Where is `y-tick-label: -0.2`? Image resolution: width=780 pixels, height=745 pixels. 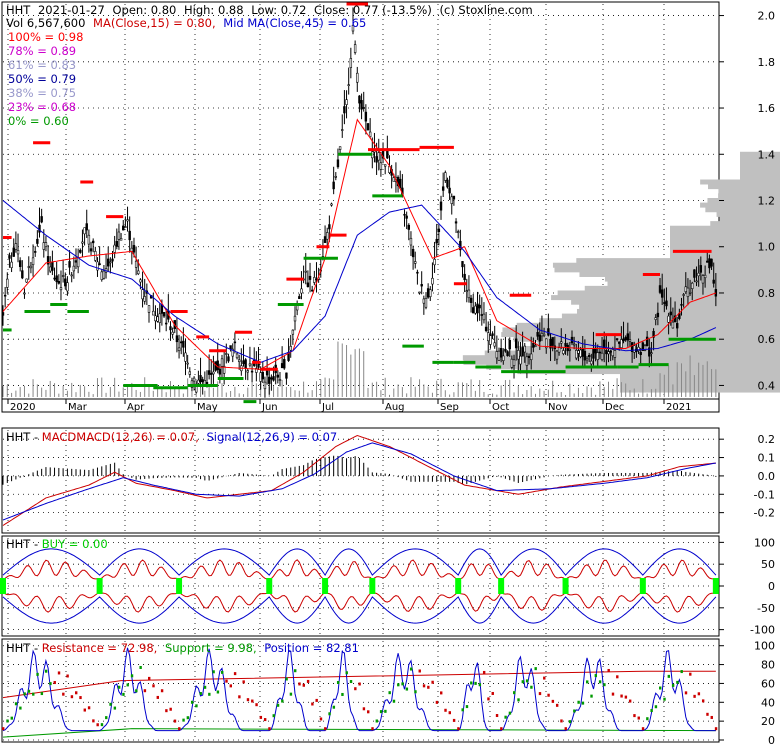 y-tick-label: -0.2 is located at coordinates (764, 513).